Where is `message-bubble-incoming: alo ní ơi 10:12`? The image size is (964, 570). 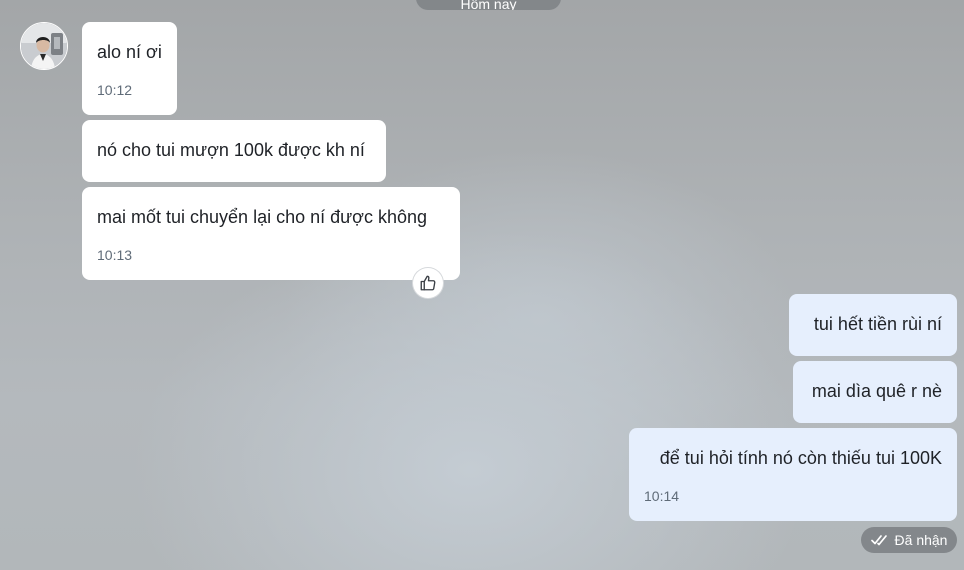 message-bubble-incoming: alo ní ơi 10:12 is located at coordinates (129, 68).